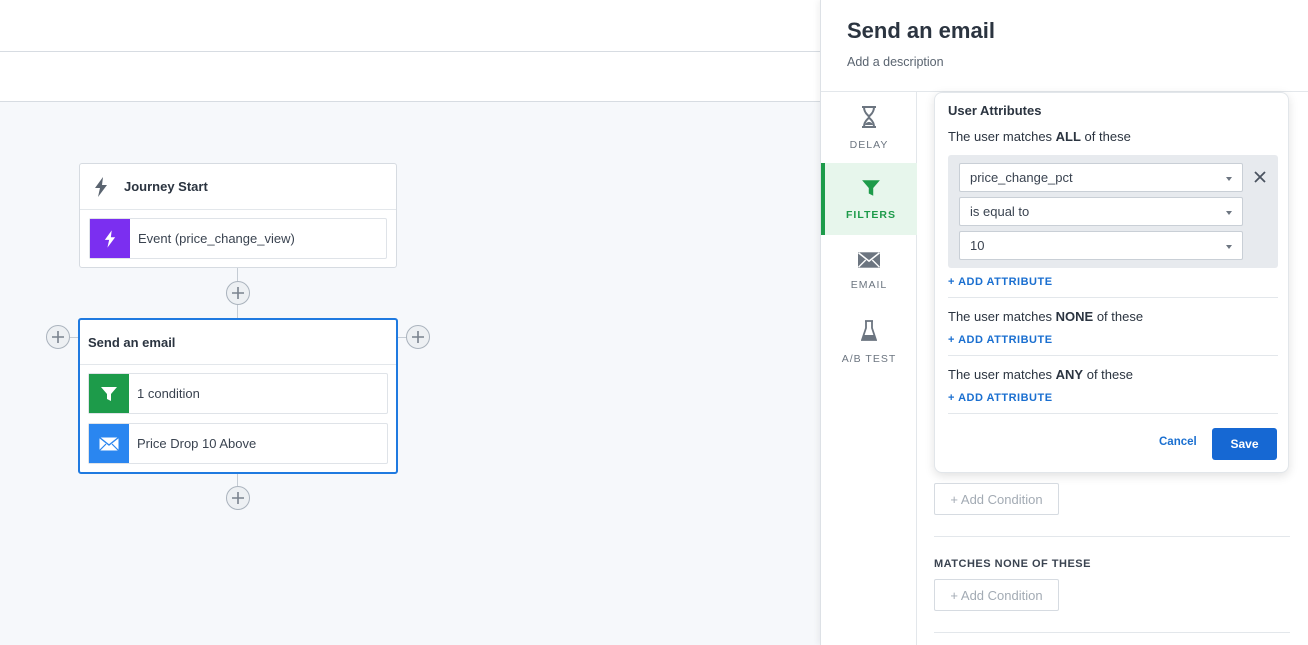 The image size is (1308, 645). What do you see at coordinates (869, 284) in the screenshot?
I see `nav-email-label: EMAIL` at bounding box center [869, 284].